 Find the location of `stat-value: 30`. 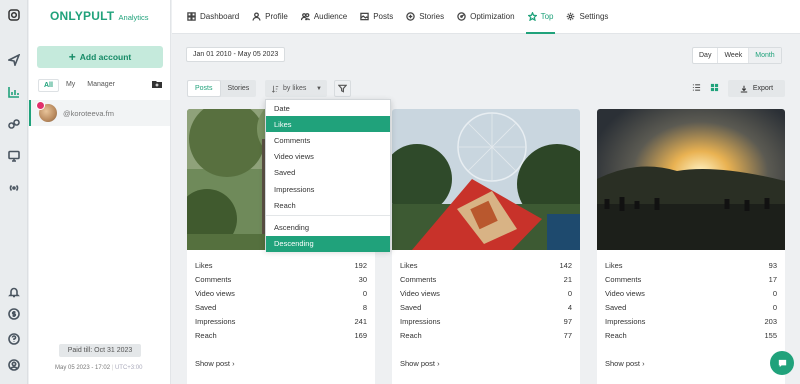

stat-value: 30 is located at coordinates (362, 279).